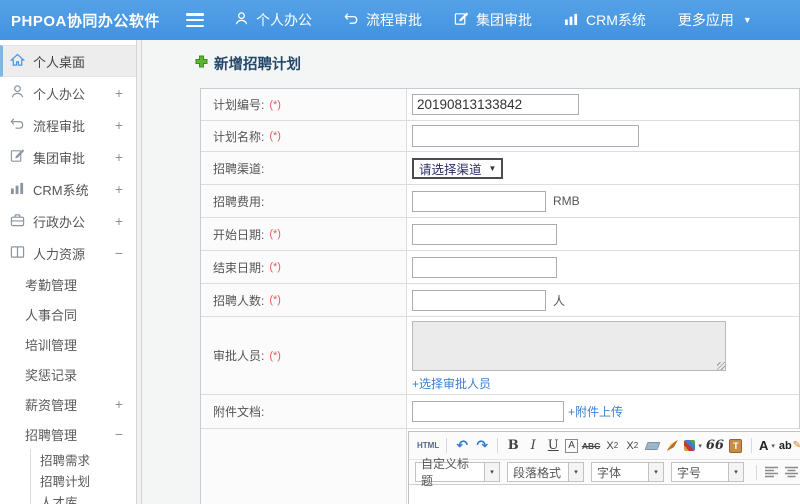 Image resolution: width=800 pixels, height=504 pixels. Describe the element at coordinates (525, 136) in the screenshot. I see `plan-name-input` at that location.